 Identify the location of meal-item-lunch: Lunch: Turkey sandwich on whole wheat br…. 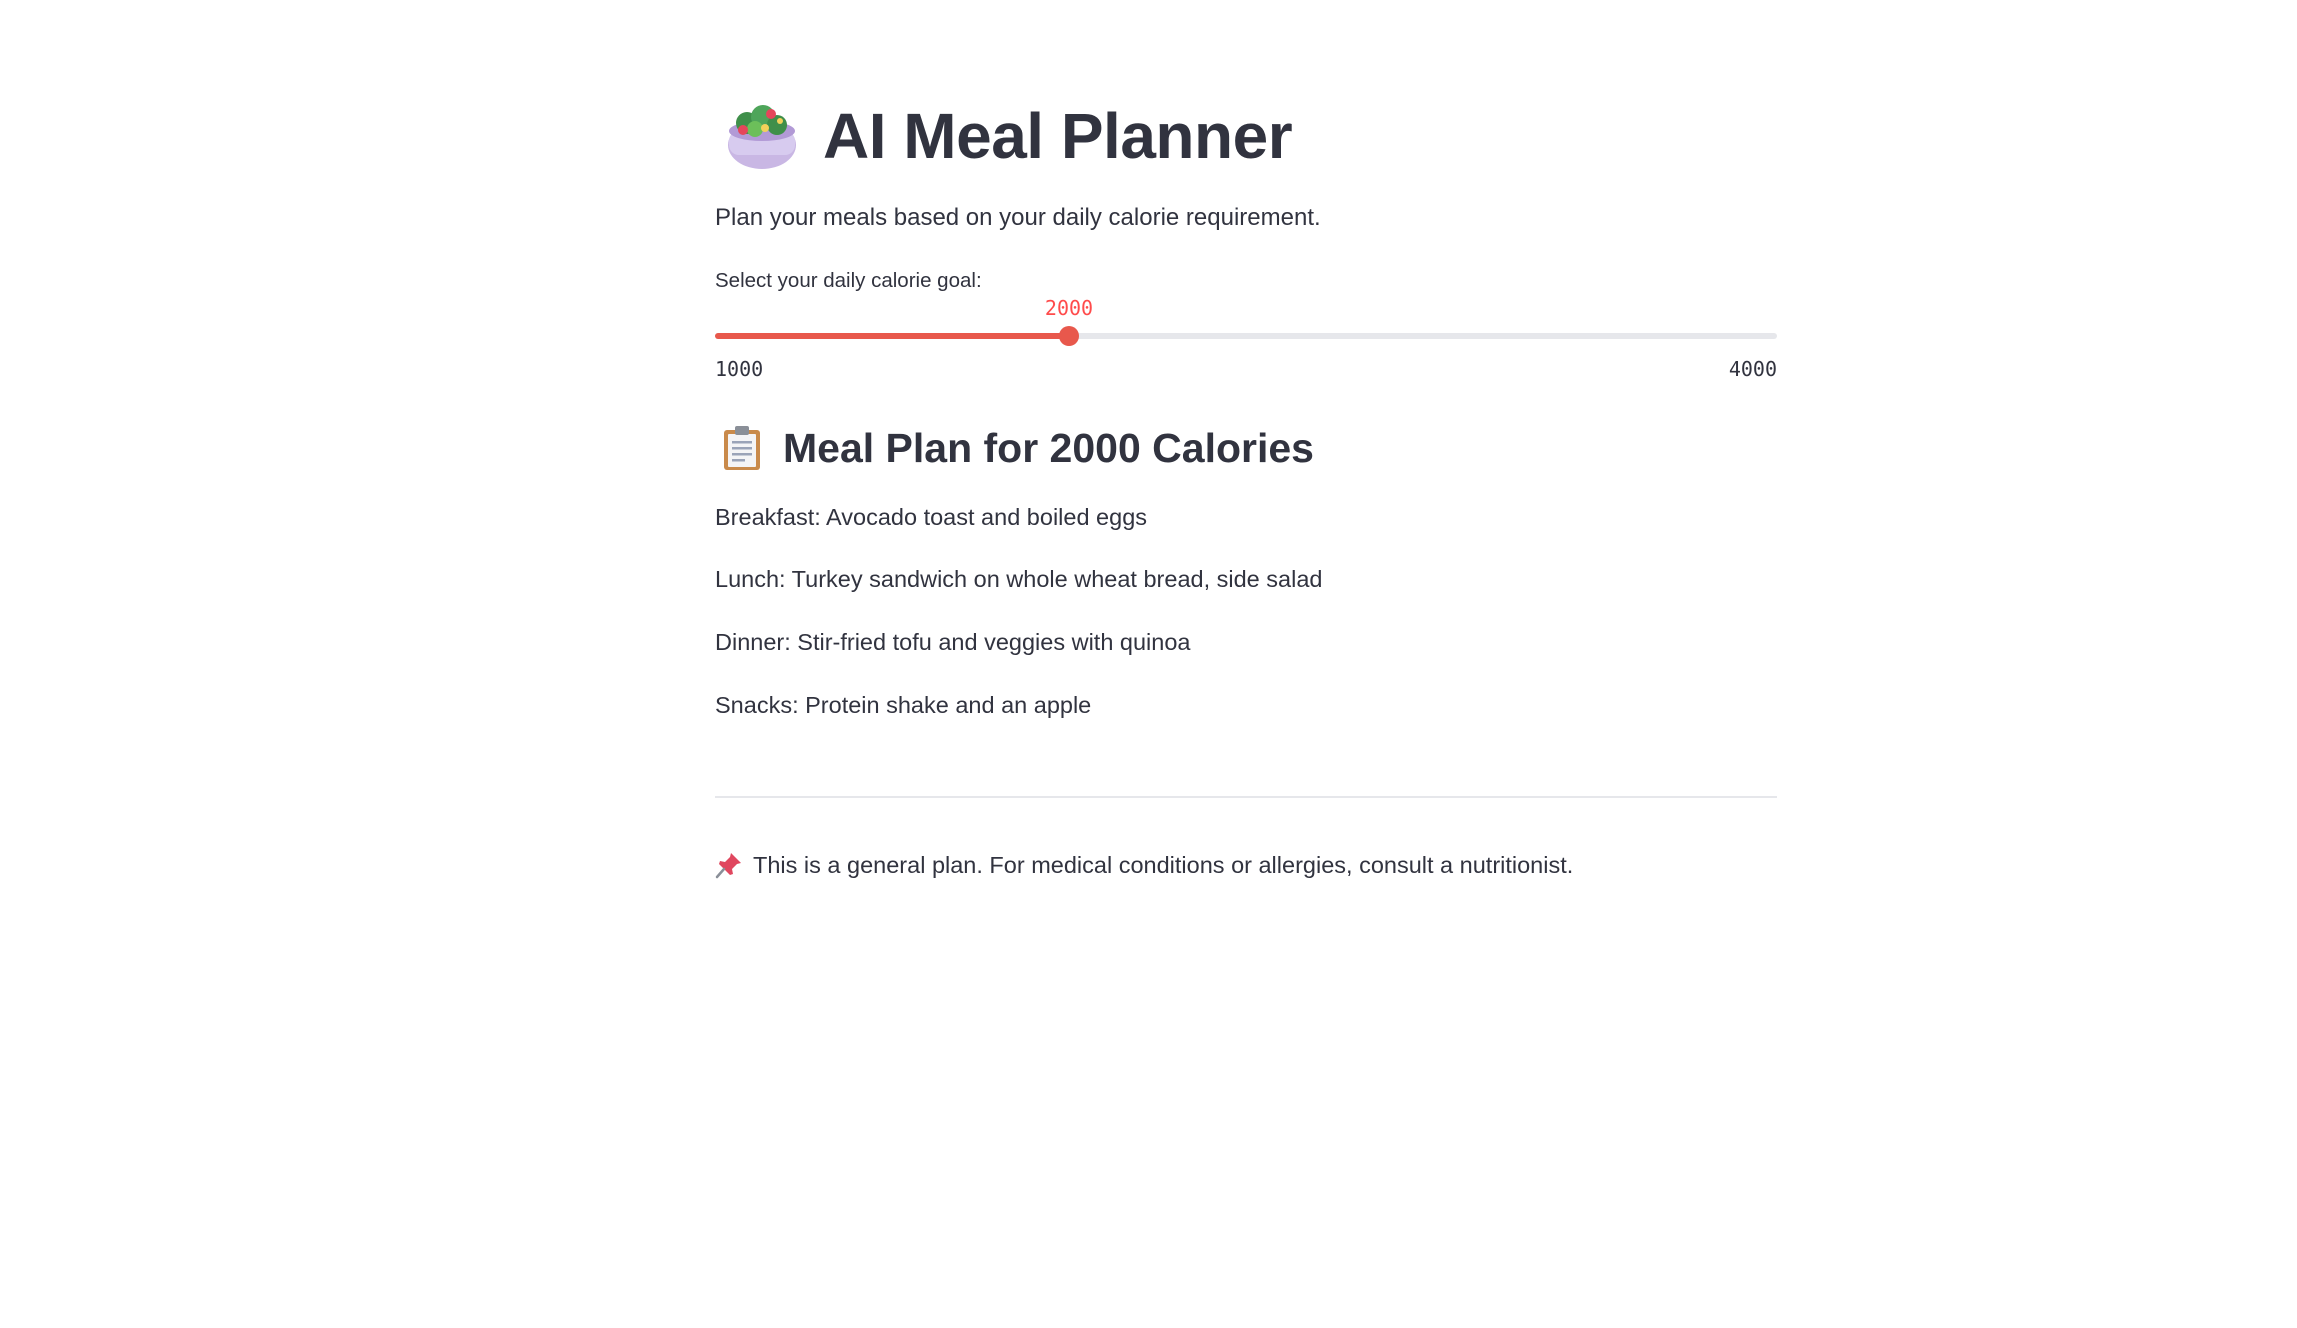
(1019, 579).